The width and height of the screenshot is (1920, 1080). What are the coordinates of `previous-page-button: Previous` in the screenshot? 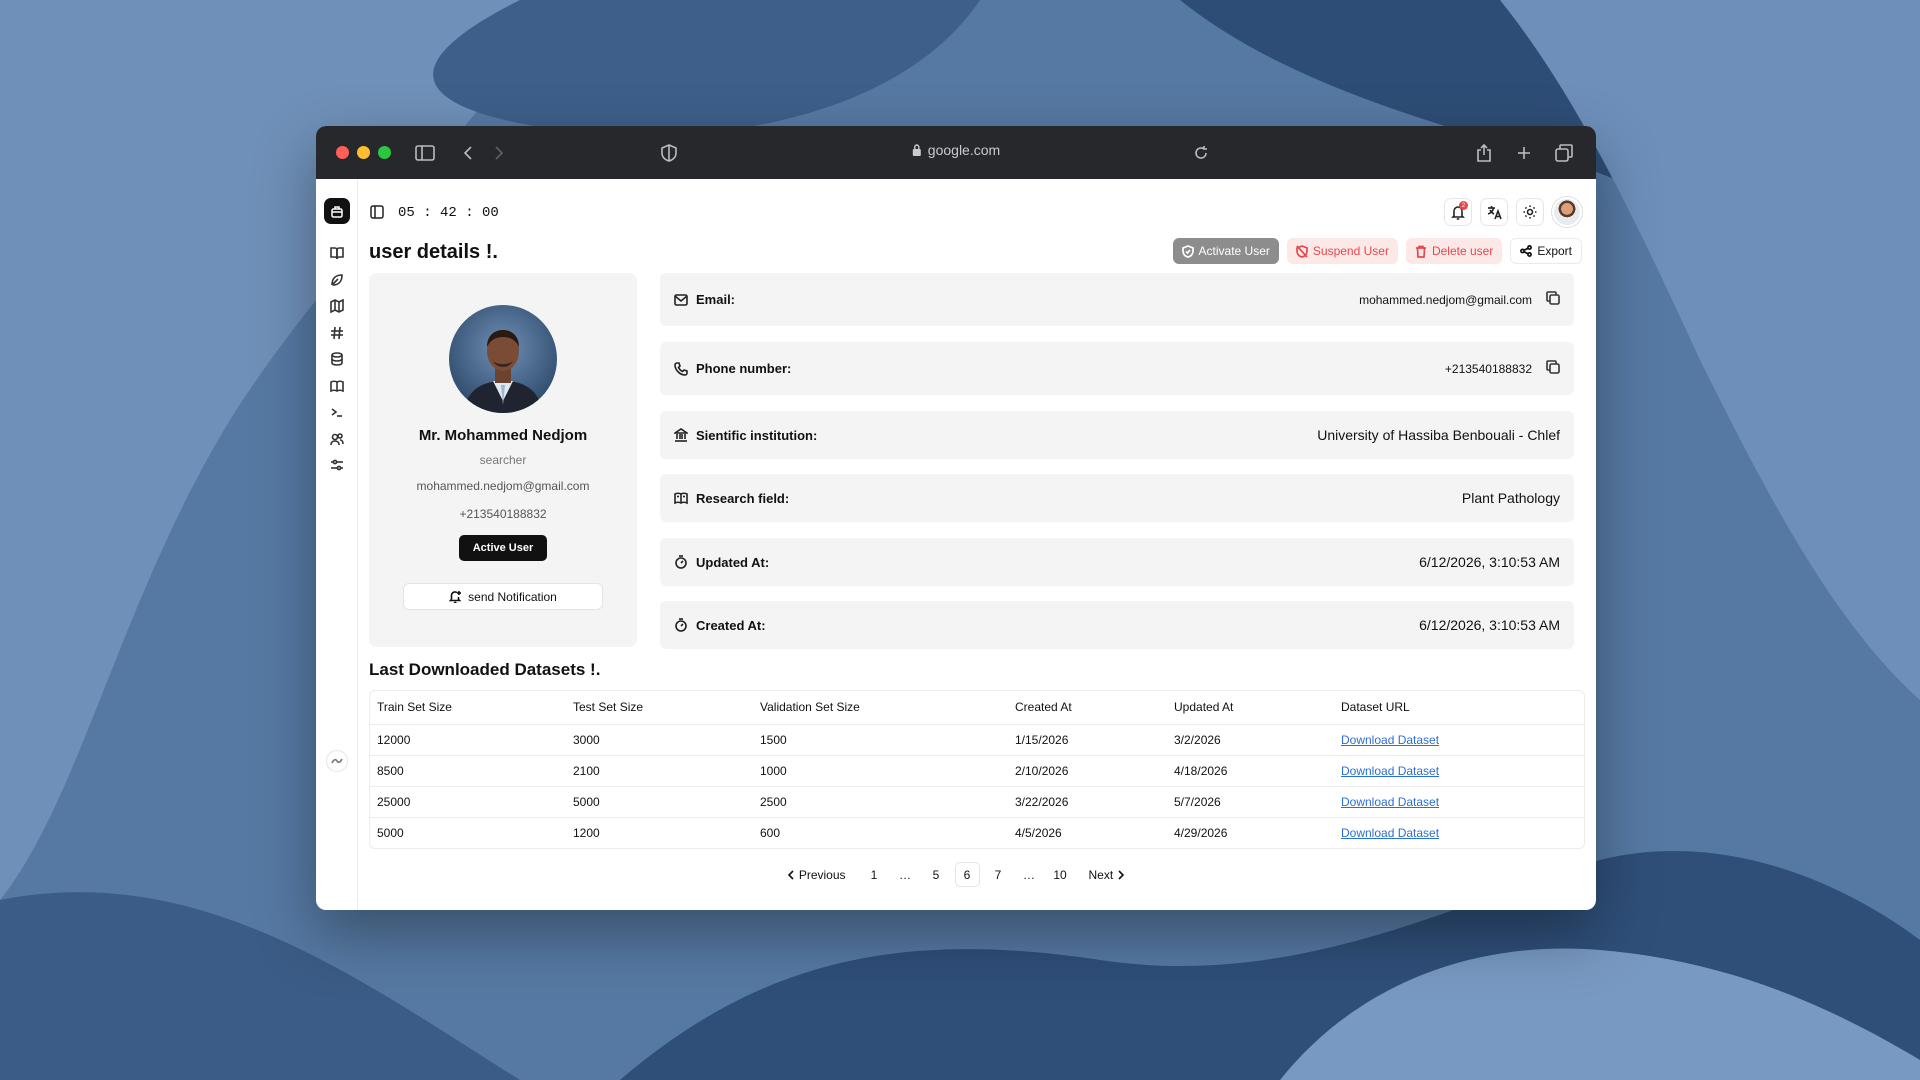 It's located at (816, 874).